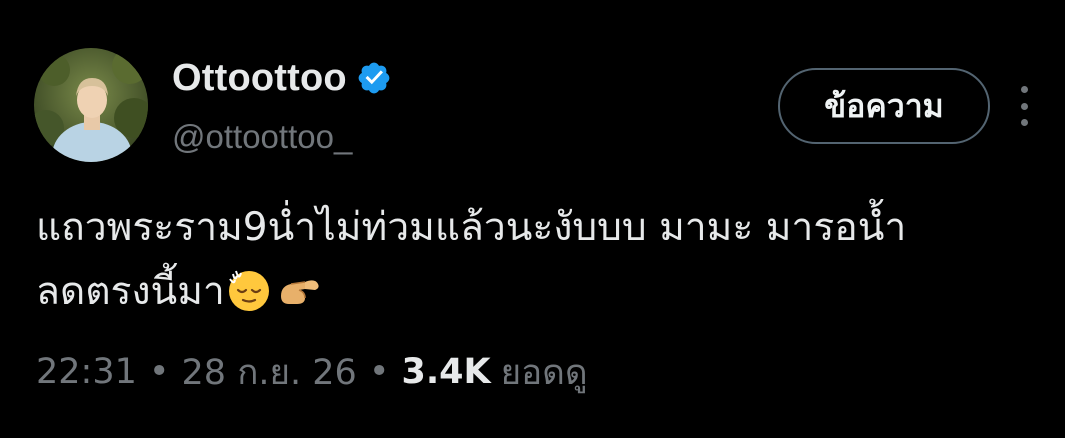 This screenshot has height=438, width=1065. I want to click on pinching-hand-icon, so click(299, 290).